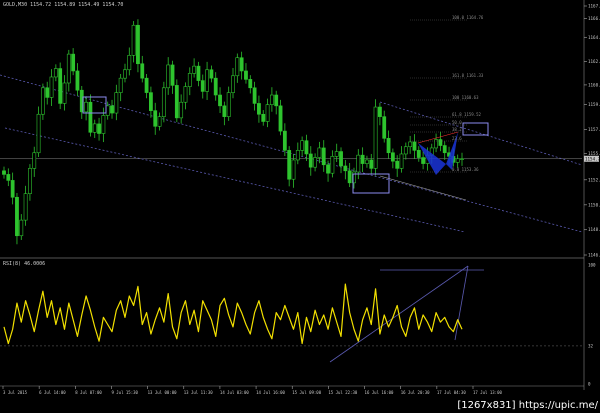 The image size is (600, 413). I want to click on time-tick-label: 8 Jul 07:00, so click(88, 392).